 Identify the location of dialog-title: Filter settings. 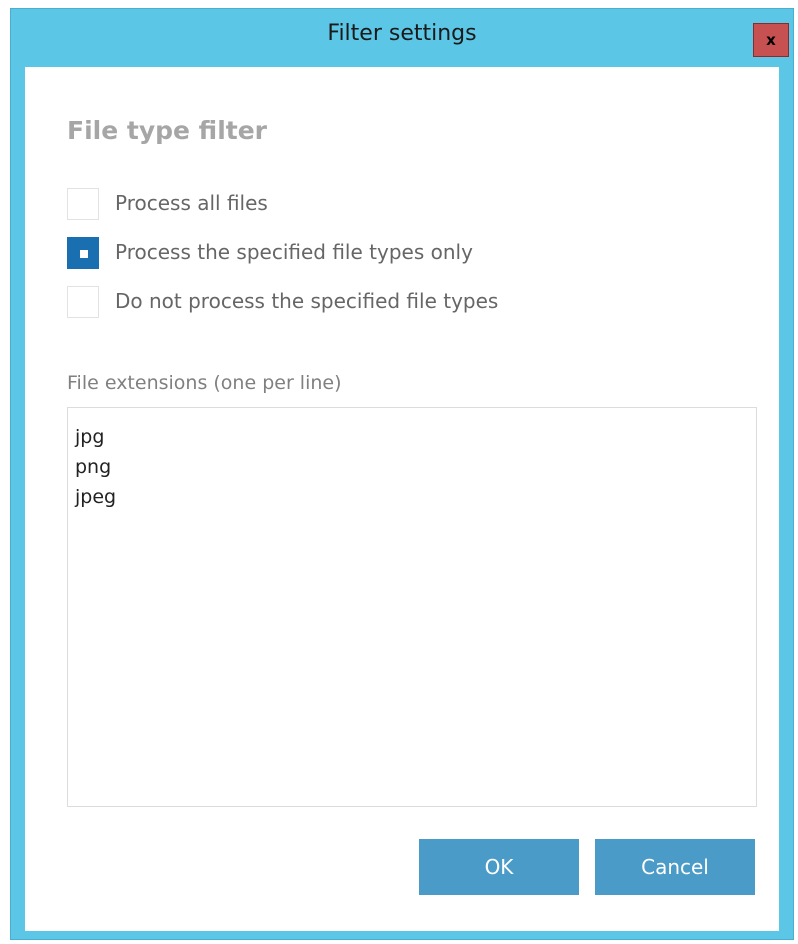
(402, 33).